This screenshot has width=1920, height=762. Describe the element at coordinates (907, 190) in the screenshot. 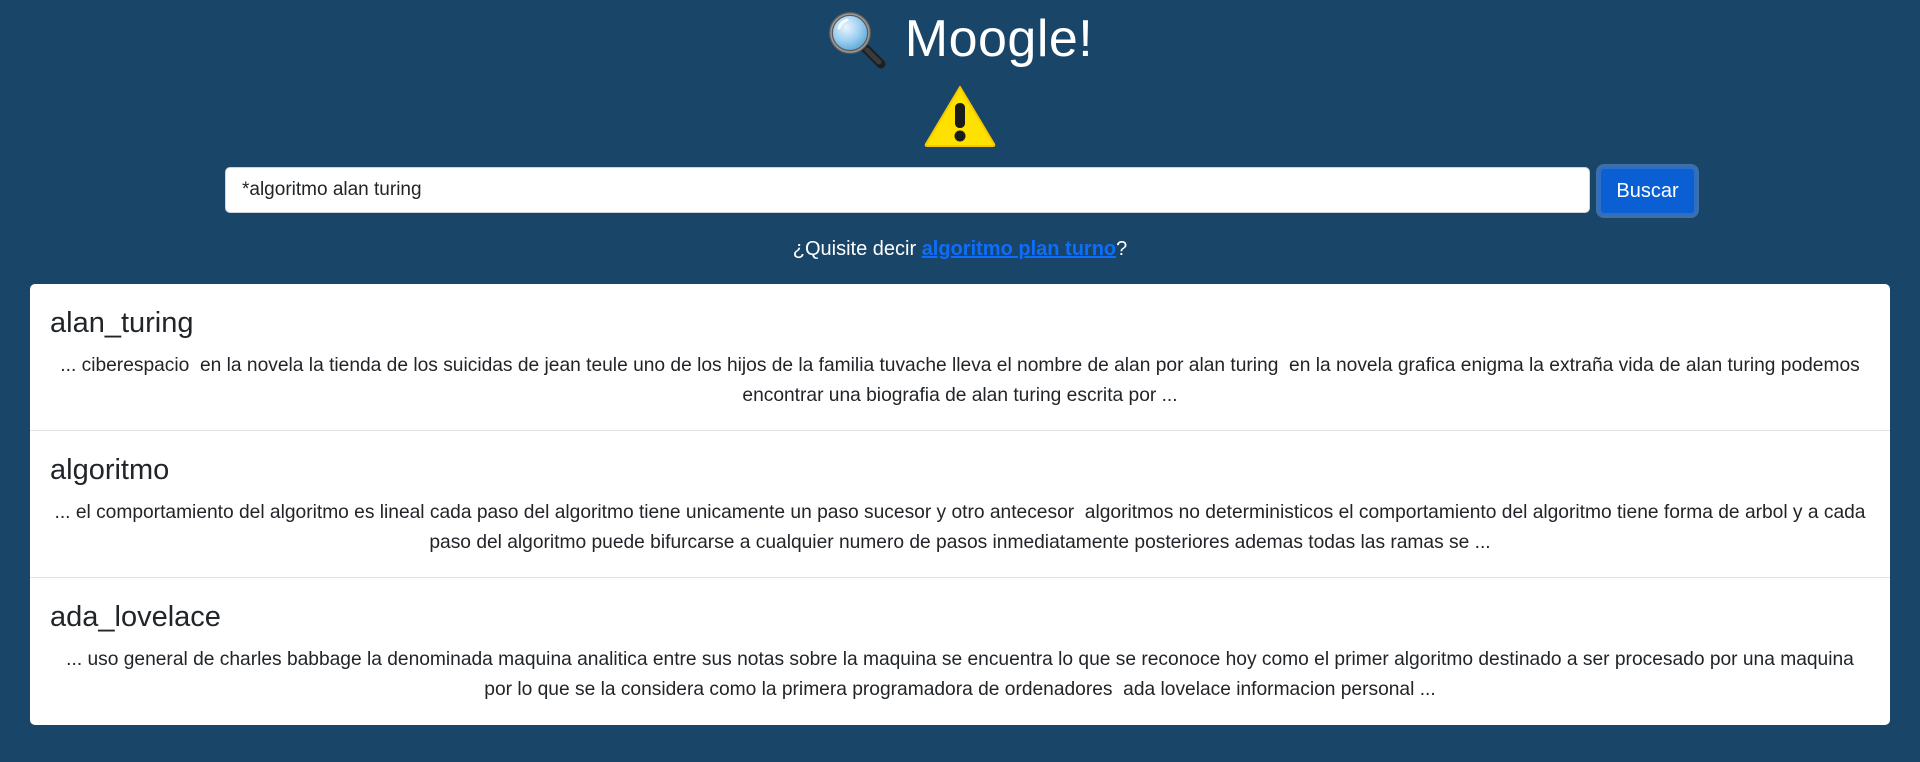

I see `search-input` at that location.